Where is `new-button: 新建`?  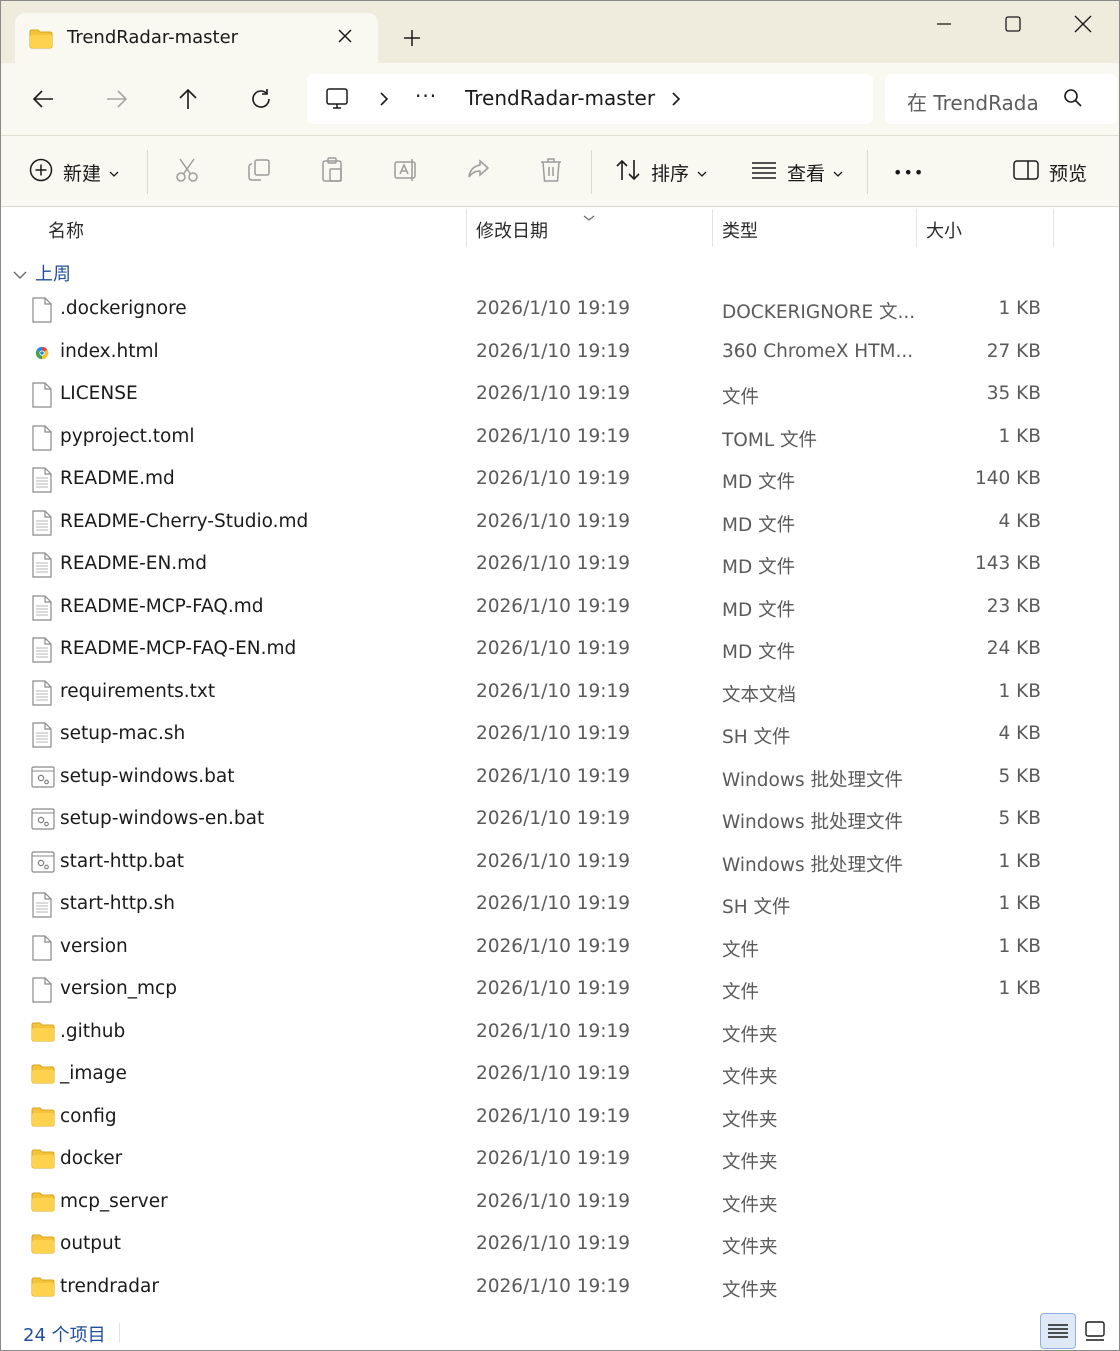
new-button: 新建 is located at coordinates (74, 172).